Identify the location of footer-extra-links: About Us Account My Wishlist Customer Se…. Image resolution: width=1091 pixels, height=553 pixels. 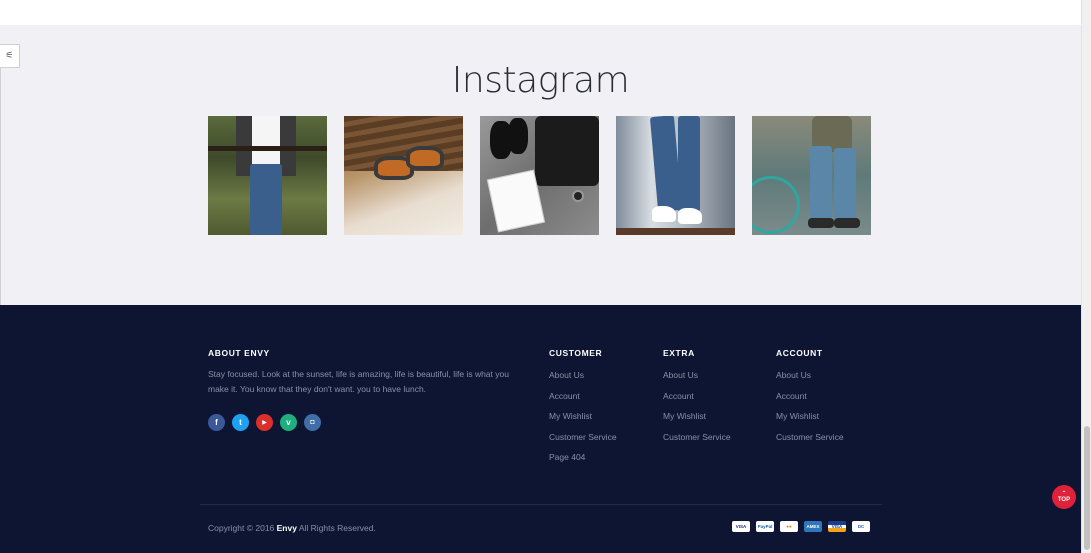
(697, 410).